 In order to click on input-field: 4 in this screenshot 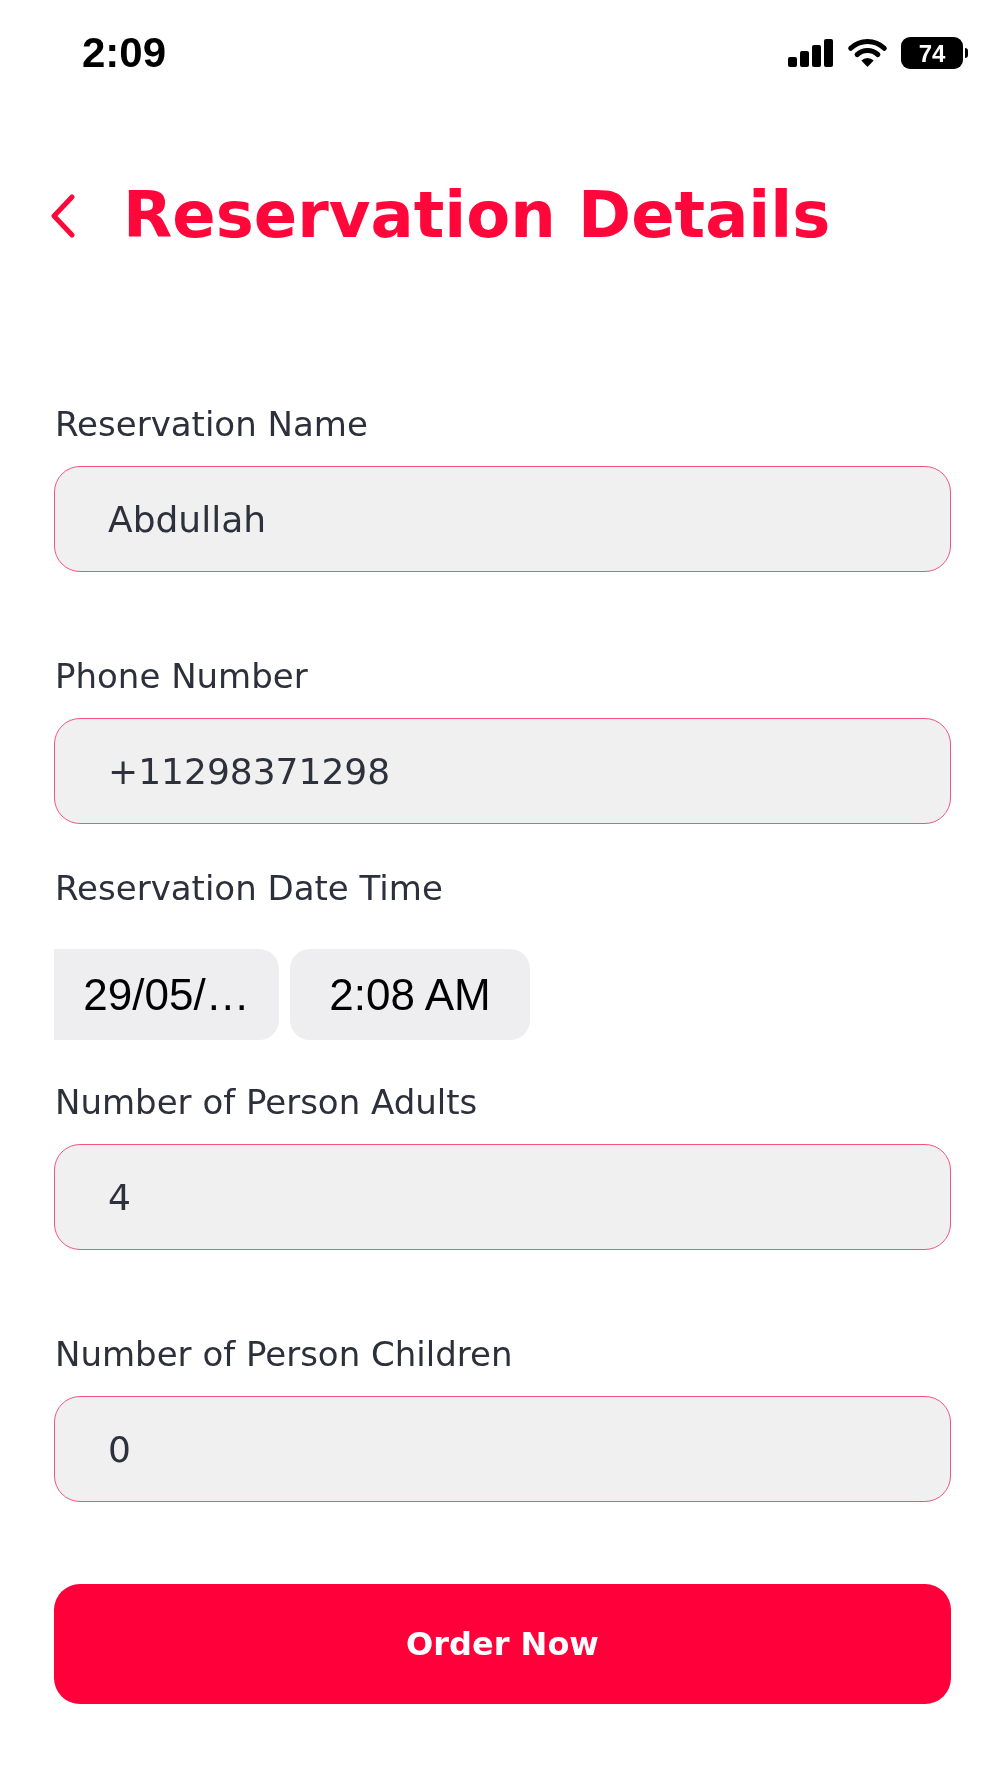, I will do `click(502, 1197)`.